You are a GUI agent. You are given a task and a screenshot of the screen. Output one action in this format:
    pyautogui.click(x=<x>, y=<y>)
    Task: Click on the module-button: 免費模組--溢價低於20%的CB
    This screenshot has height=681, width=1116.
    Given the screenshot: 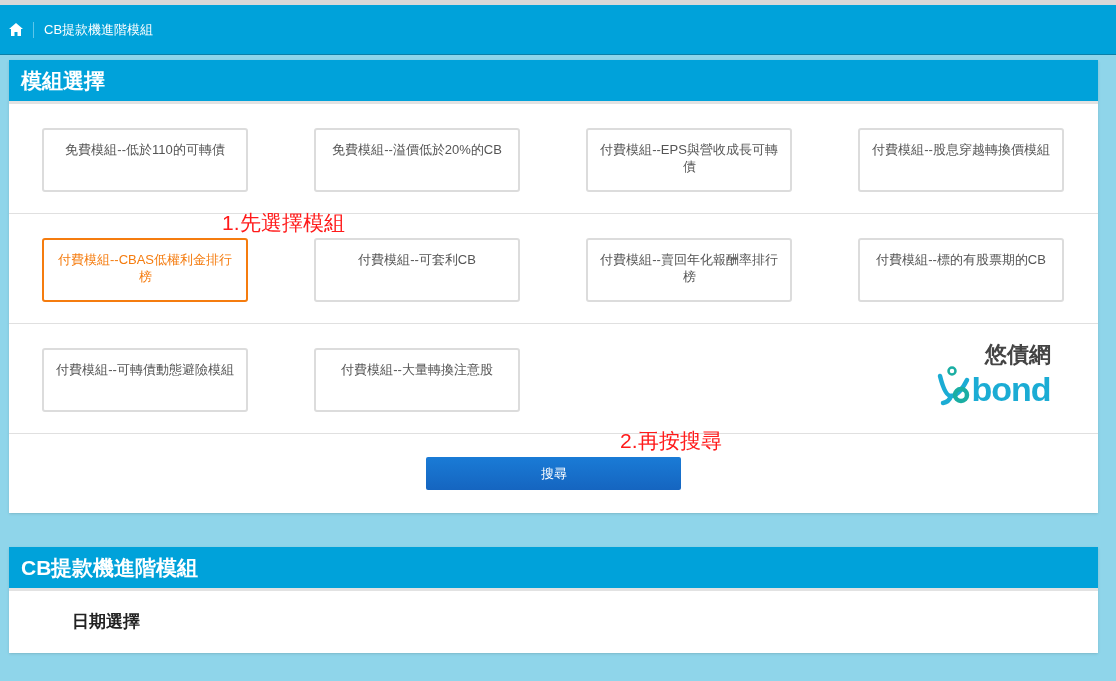 What is the action you would take?
    pyautogui.click(x=417, y=160)
    